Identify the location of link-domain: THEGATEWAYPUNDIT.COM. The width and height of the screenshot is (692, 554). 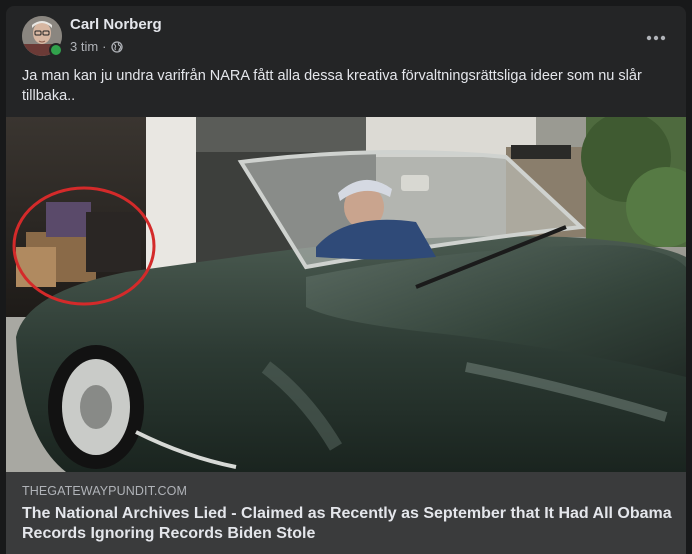
(104, 491).